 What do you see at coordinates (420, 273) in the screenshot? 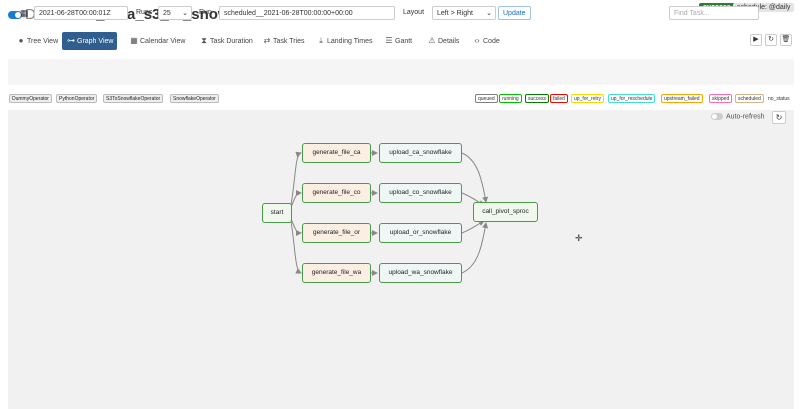
I see `task-node-upload-wa-snowflake: upload_wa_snowflake` at bounding box center [420, 273].